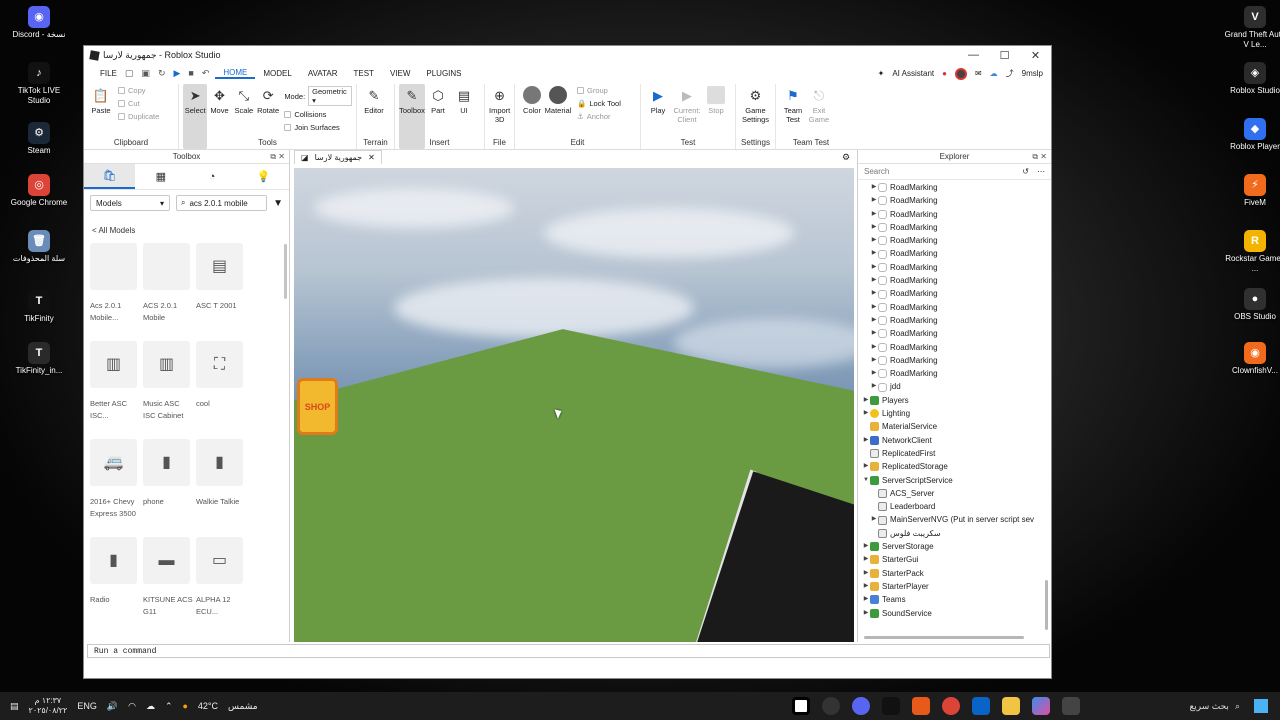  I want to click on desktop-icon: ⚡ FiveM, so click(1252, 191).